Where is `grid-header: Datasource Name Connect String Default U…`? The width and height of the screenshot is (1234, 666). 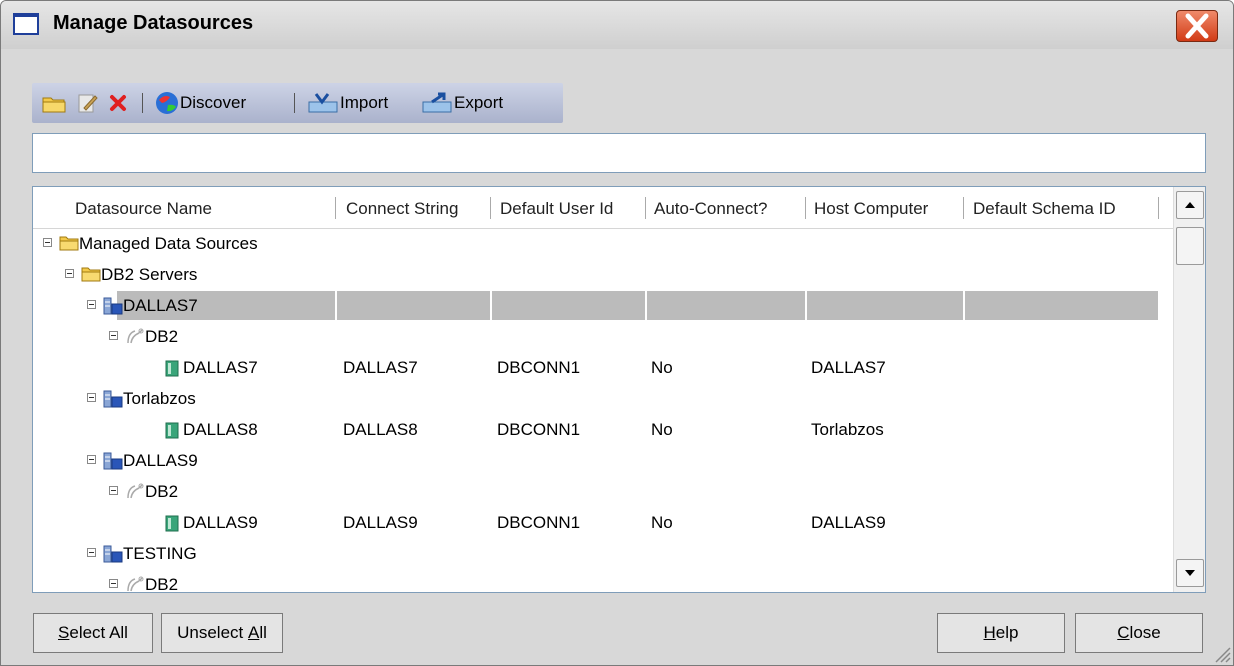
grid-header: Datasource Name Connect String Default U… is located at coordinates (598, 207).